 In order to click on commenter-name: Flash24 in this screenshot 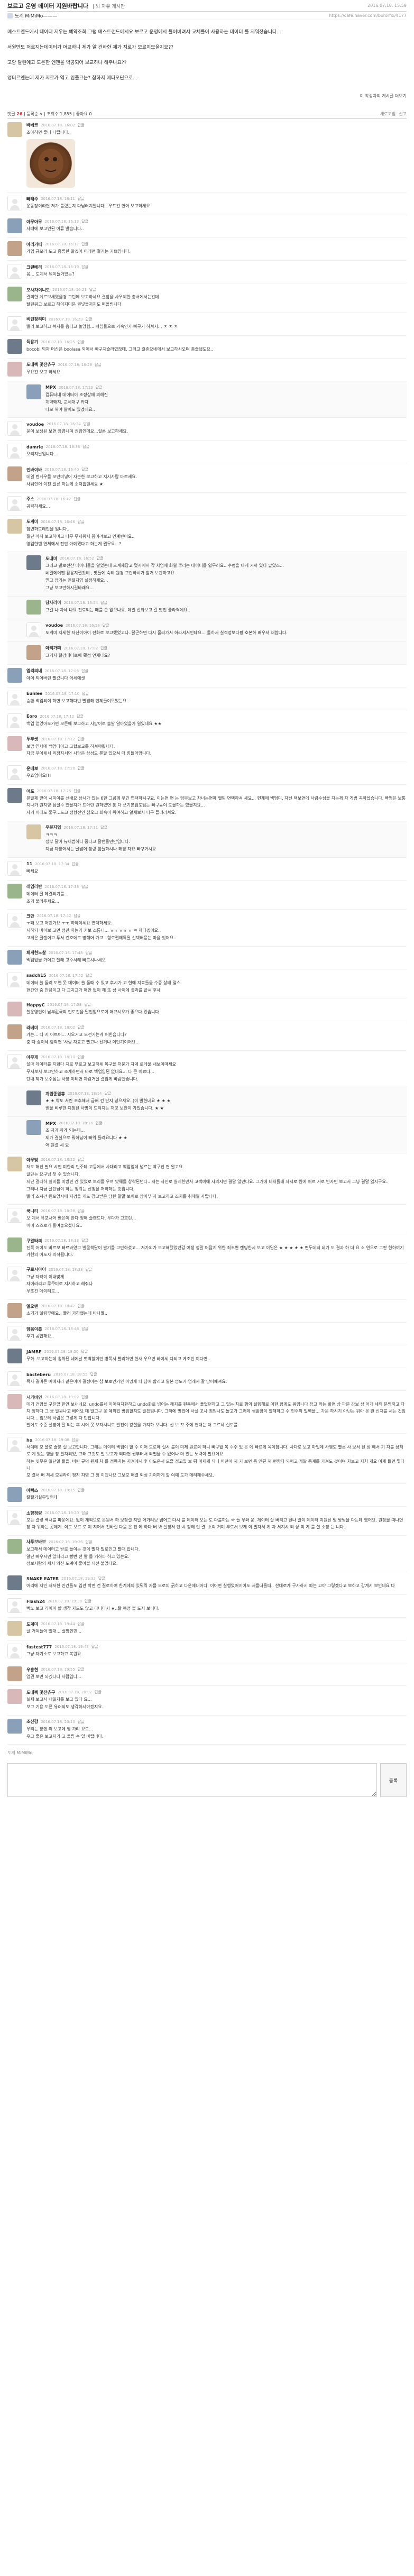, I will do `click(35, 1602)`.